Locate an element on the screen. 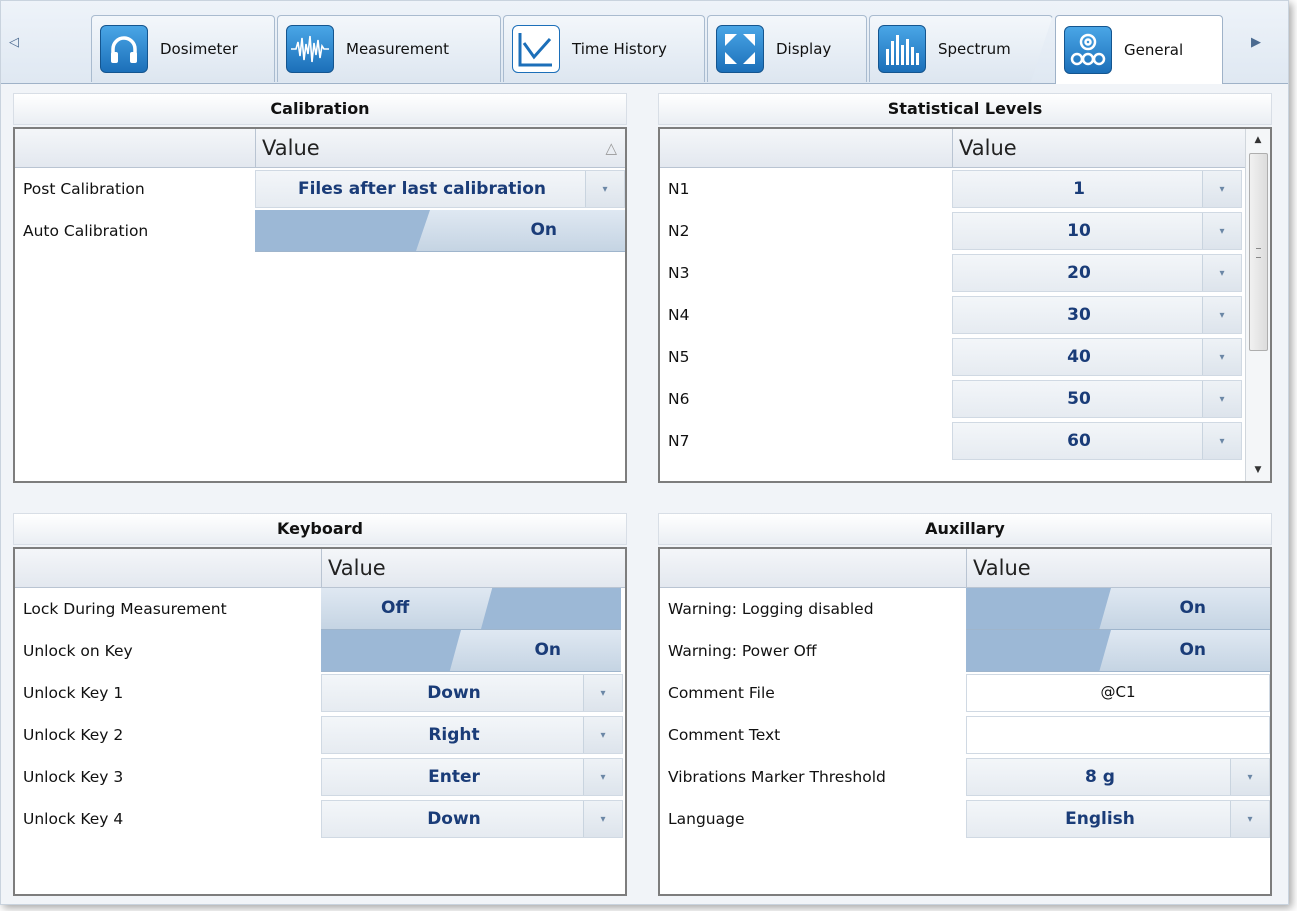  gears-icon is located at coordinates (1088, 50).